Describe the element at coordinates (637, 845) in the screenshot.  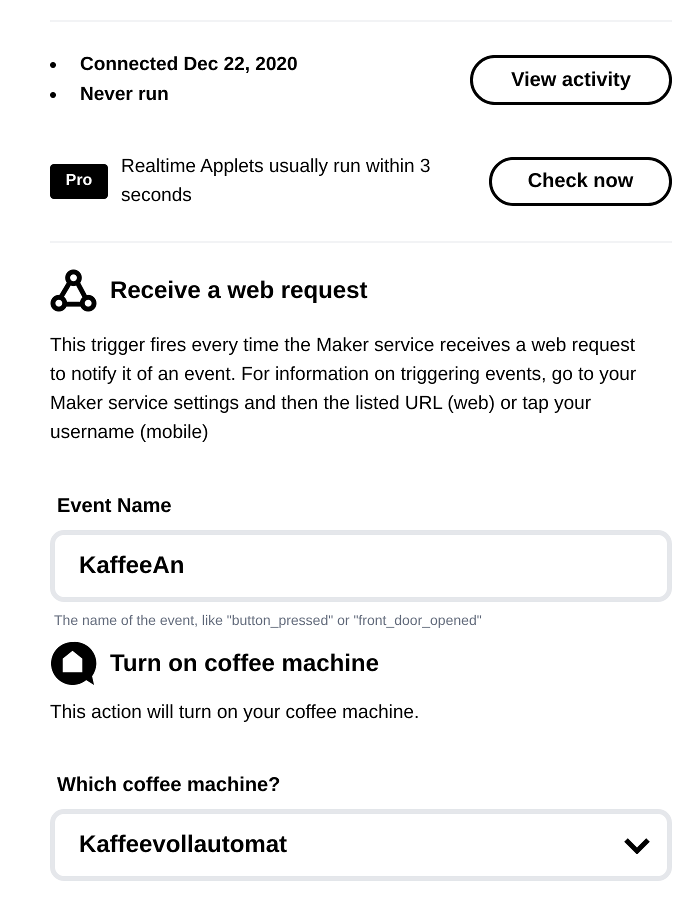
I see `chevron-down-icon` at that location.